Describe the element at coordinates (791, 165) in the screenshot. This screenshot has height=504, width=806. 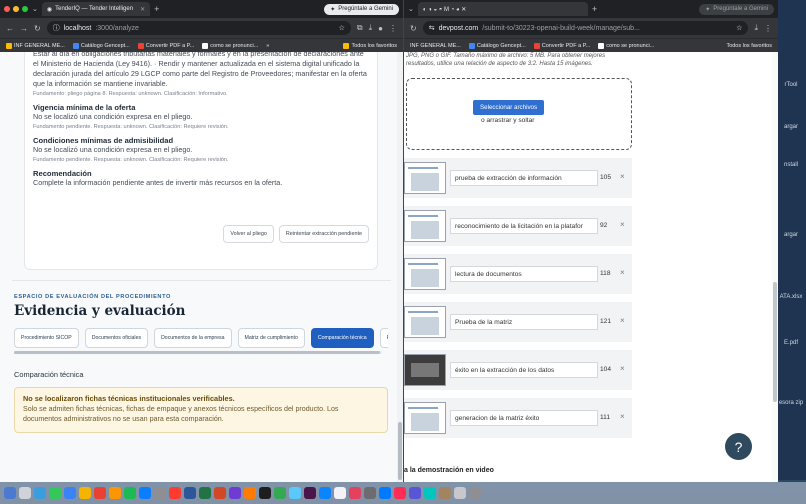
I see `desktop-file-label: nstall` at that location.